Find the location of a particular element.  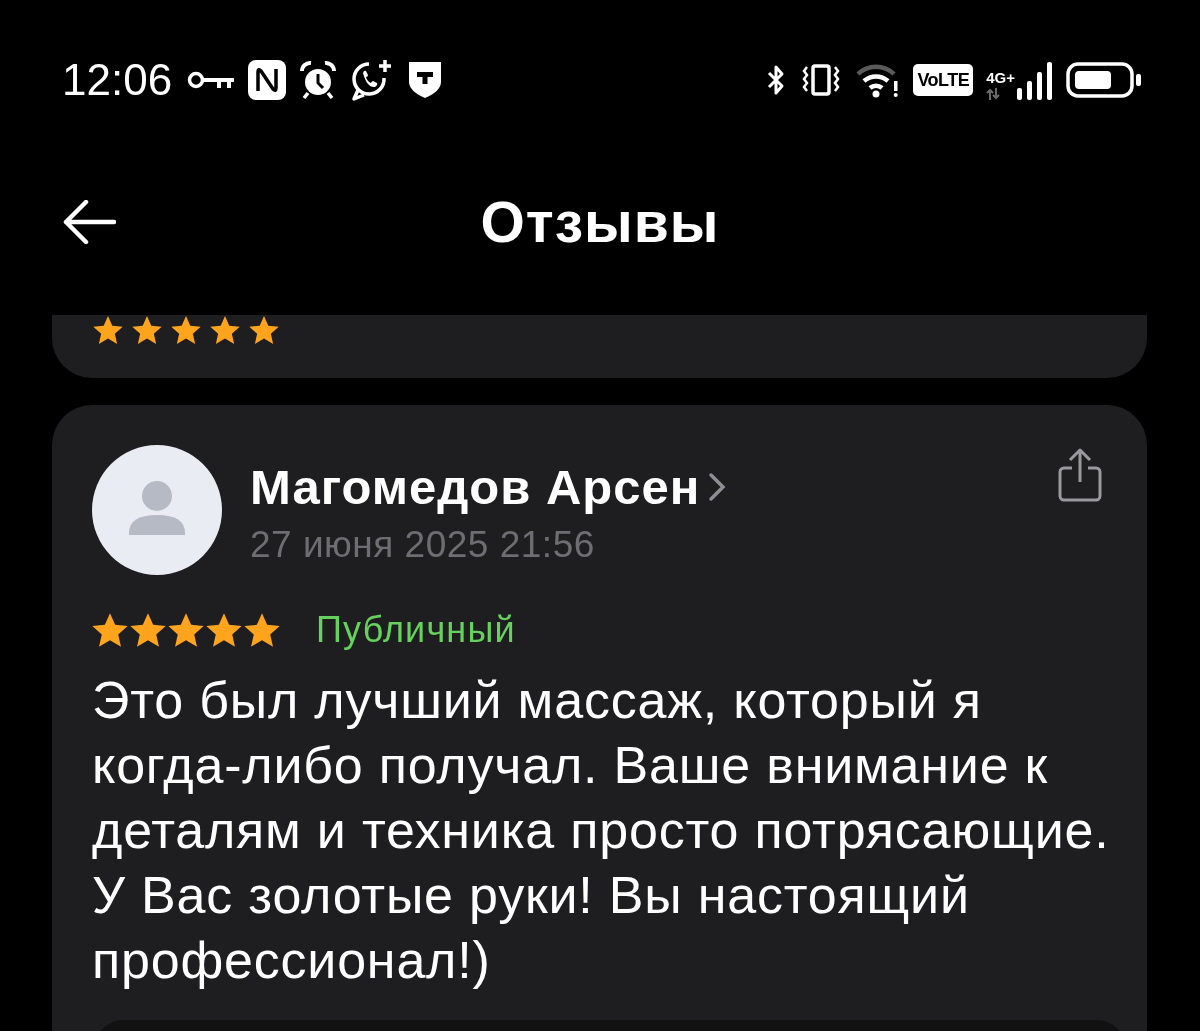

page-title: Отзывы is located at coordinates (600, 222).